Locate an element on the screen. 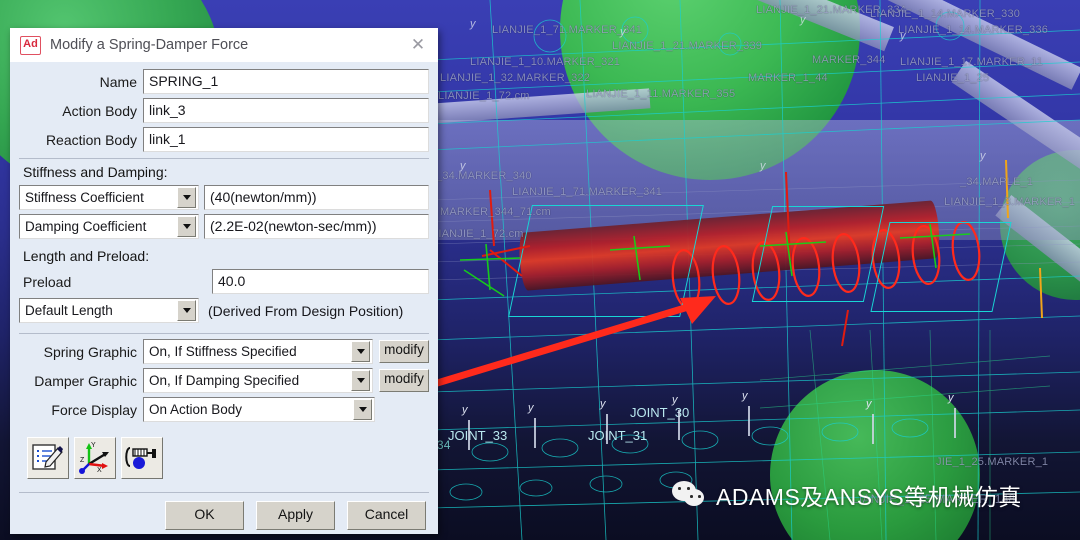 This screenshot has height=540, width=1080. cad-marker-label: _34.MAPLE_1 is located at coordinates (997, 182).